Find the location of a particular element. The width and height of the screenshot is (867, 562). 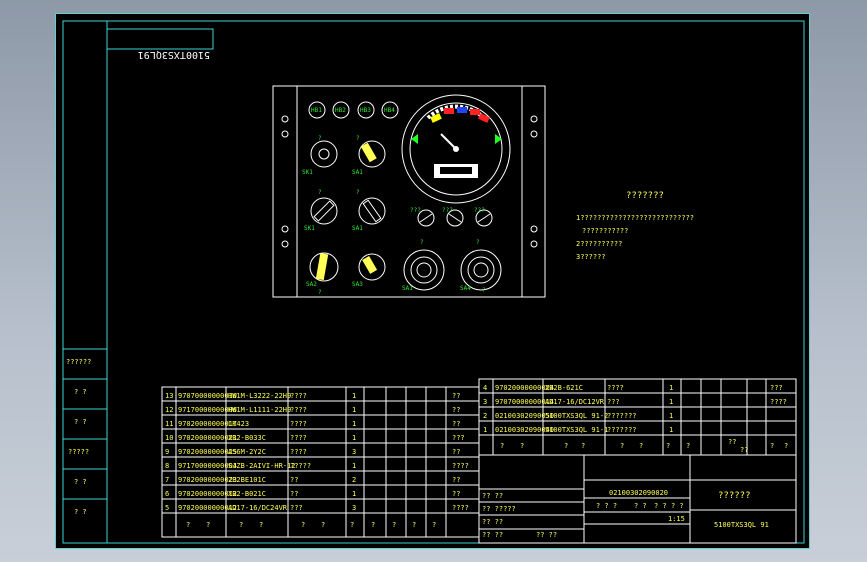

bom-right-row-note: ??? is located at coordinates (776, 388).